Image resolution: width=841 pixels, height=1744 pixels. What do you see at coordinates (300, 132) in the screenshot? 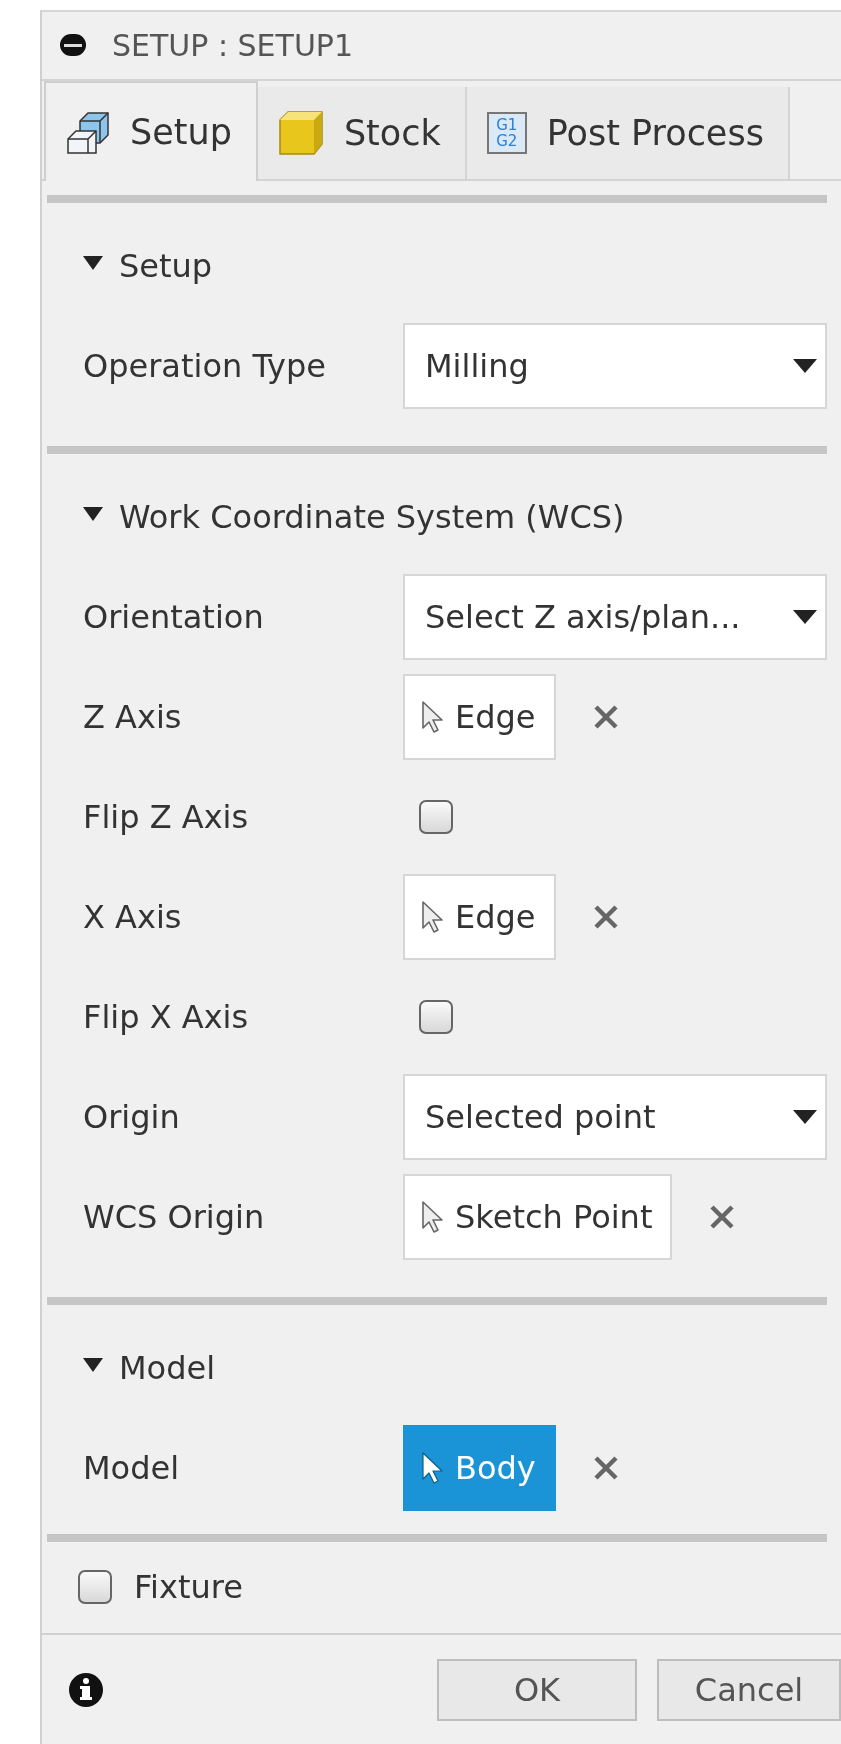
I see `cube-icon` at bounding box center [300, 132].